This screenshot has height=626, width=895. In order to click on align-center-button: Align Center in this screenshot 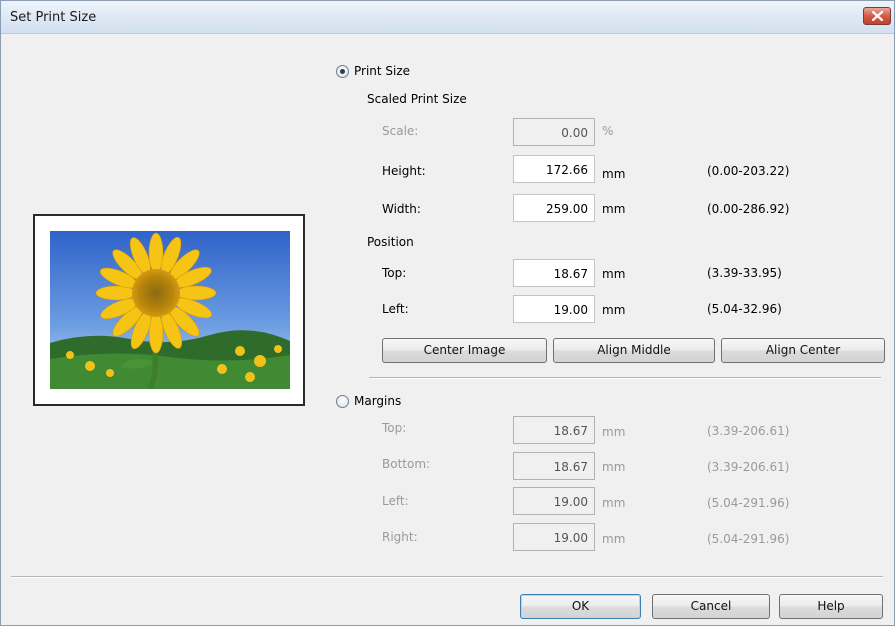, I will do `click(803, 350)`.